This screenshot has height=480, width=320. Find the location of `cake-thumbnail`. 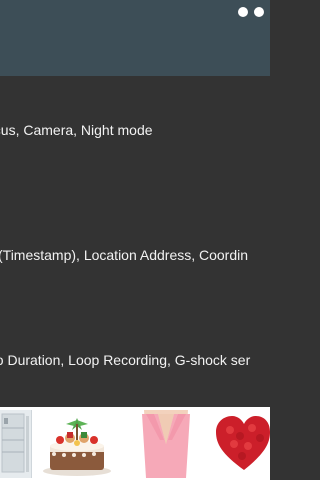

cake-thumbnail is located at coordinates (78, 444).